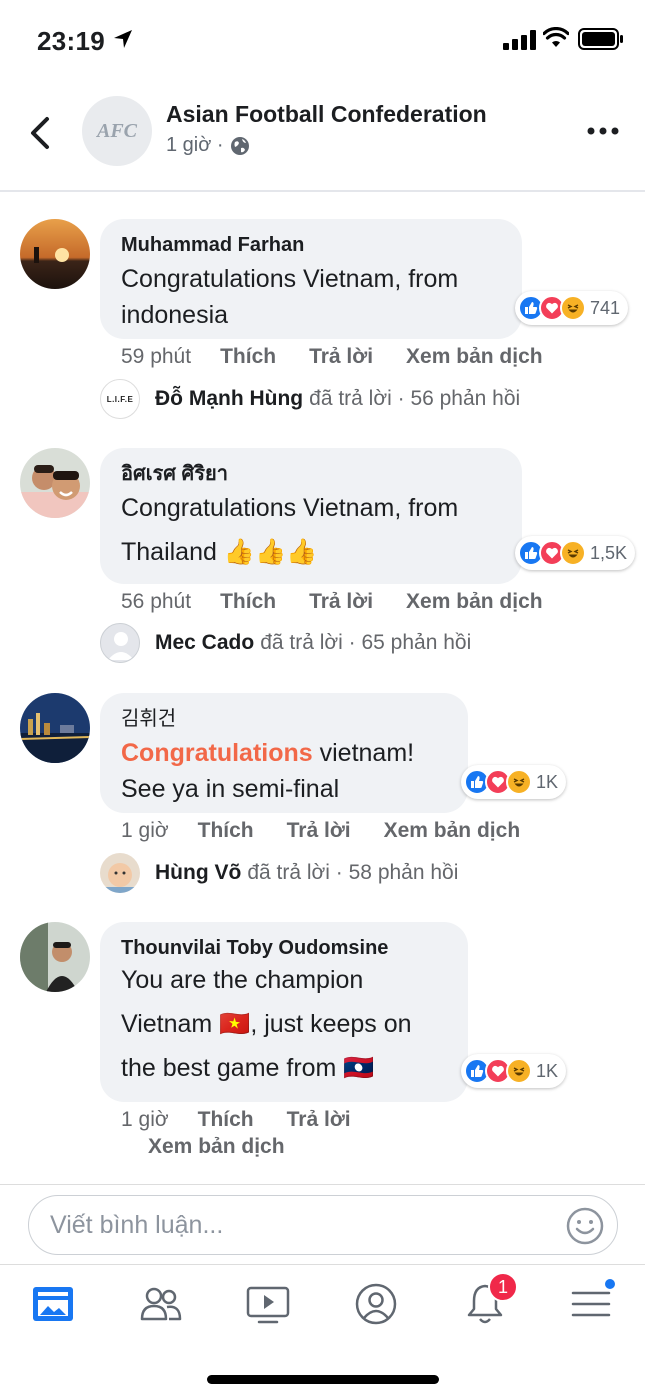  I want to click on comment-actions: 1 giờ Thích Trả lời, so click(252, 1120).